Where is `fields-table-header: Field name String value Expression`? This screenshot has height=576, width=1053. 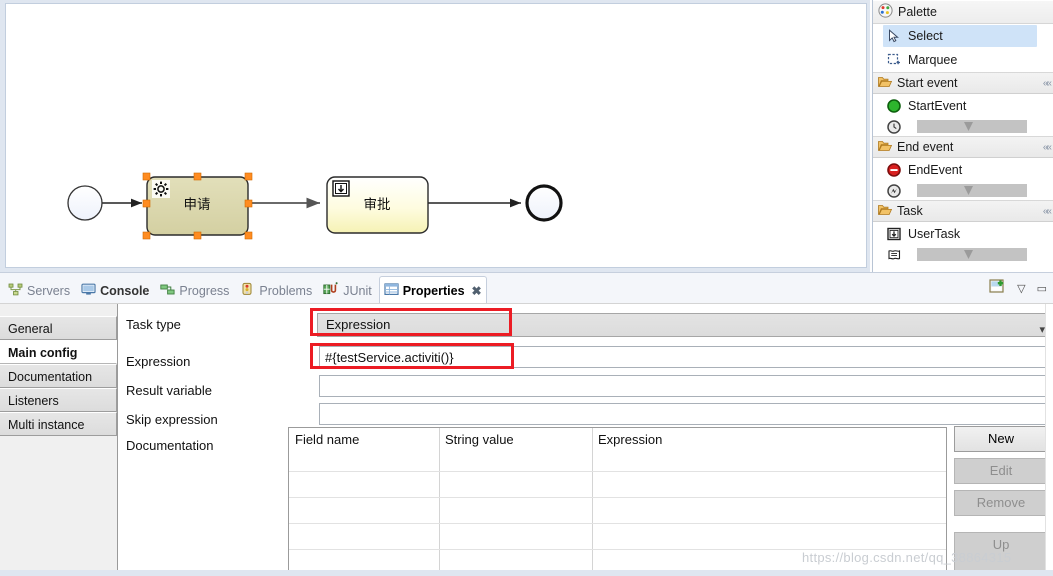
fields-table-header: Field name String value Expression is located at coordinates (617, 441).